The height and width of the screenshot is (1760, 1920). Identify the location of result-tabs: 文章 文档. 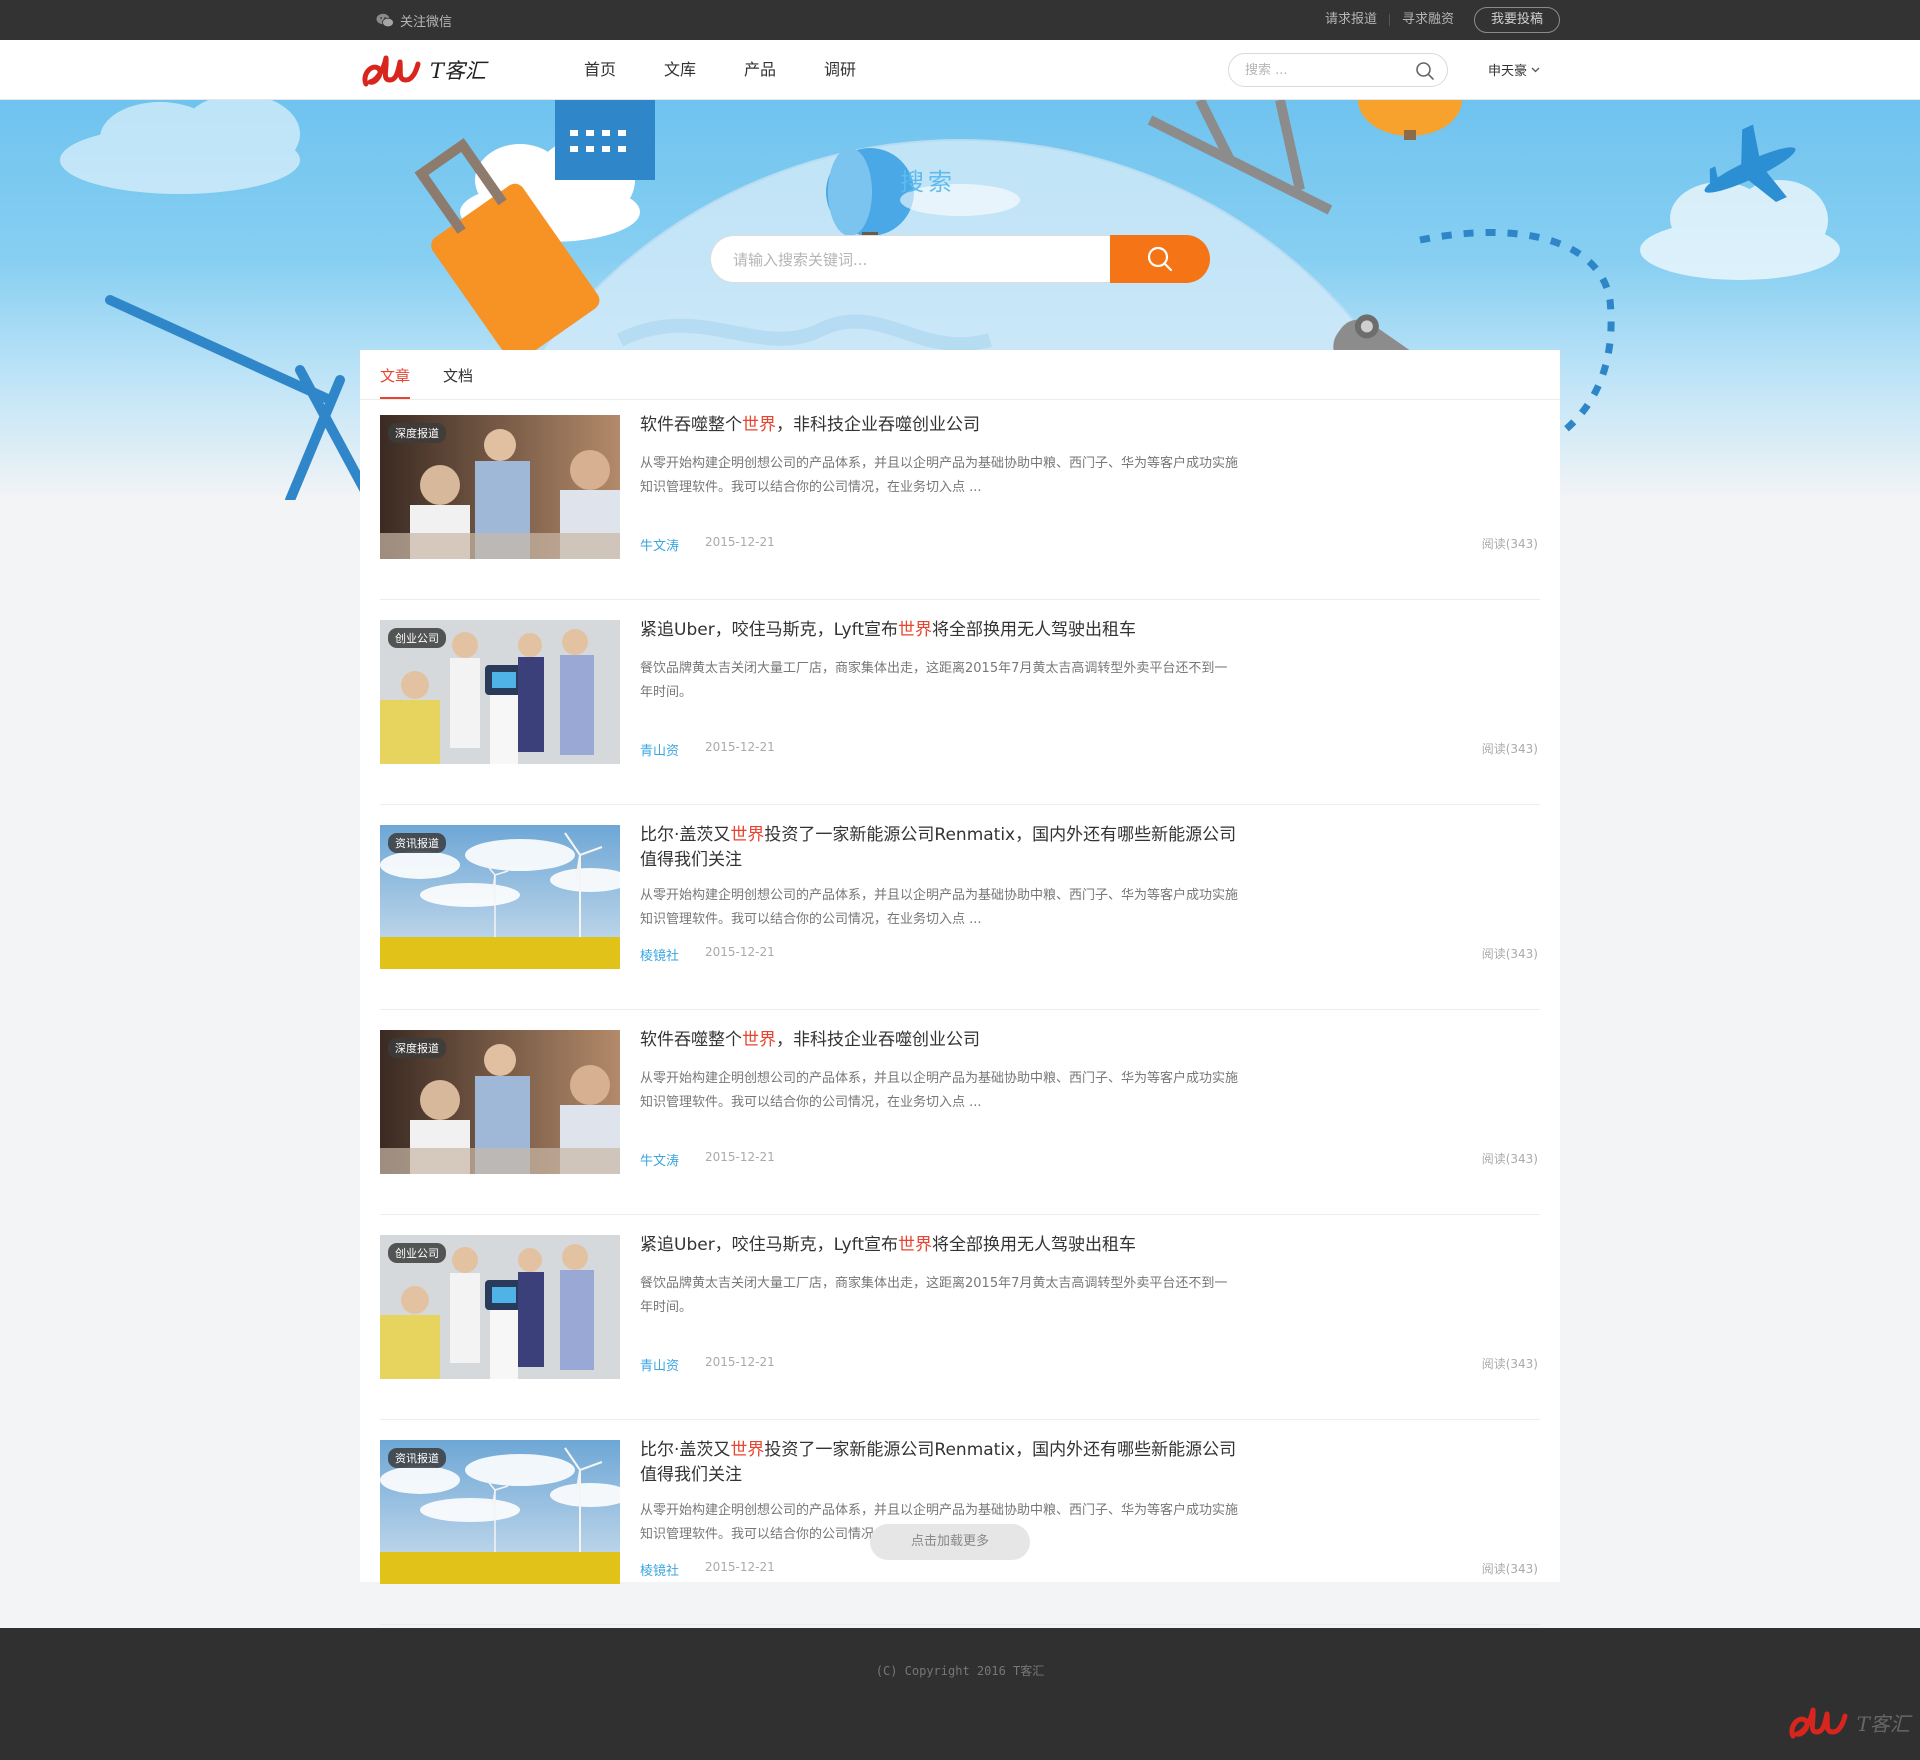
(960, 375).